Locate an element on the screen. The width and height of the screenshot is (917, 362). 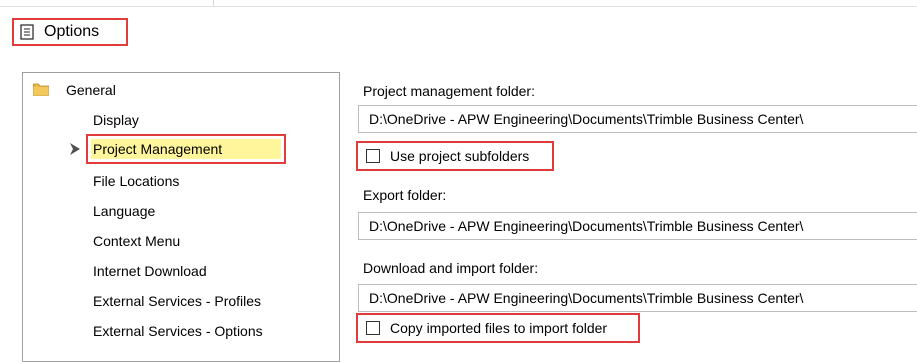
tree-item-internet-download: Internet Download is located at coordinates (181, 271).